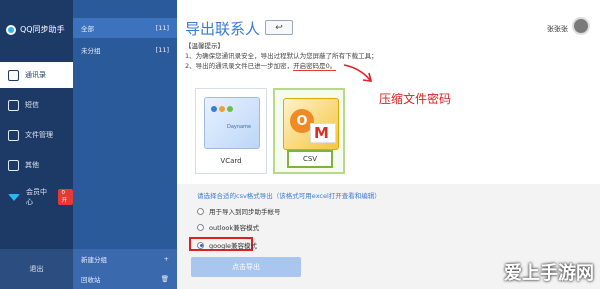  I want to click on vip-badge: 0开, so click(65, 197).